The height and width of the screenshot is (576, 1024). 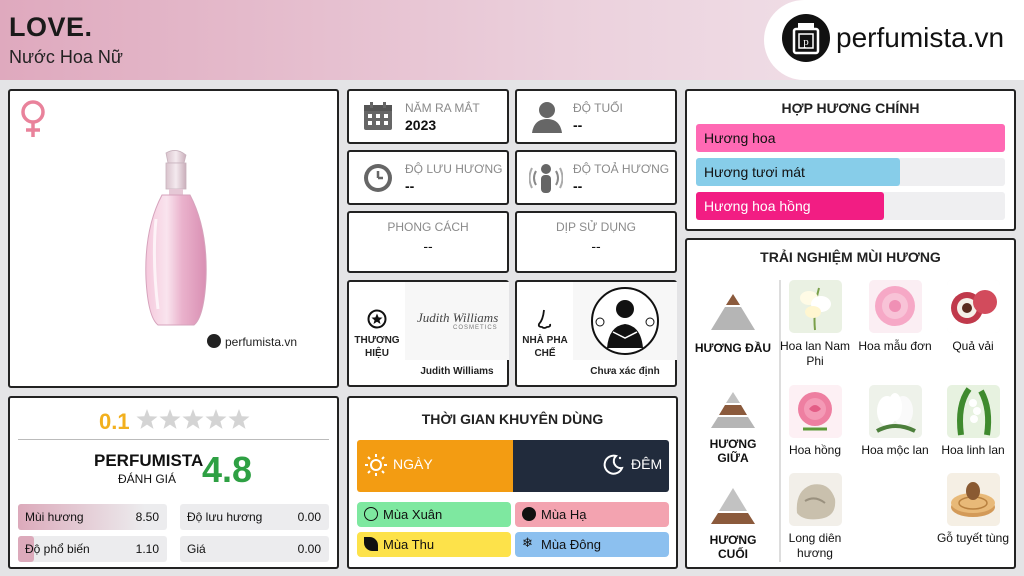 What do you see at coordinates (227, 469) in the screenshot?
I see `perfumista-score: 4.8` at bounding box center [227, 469].